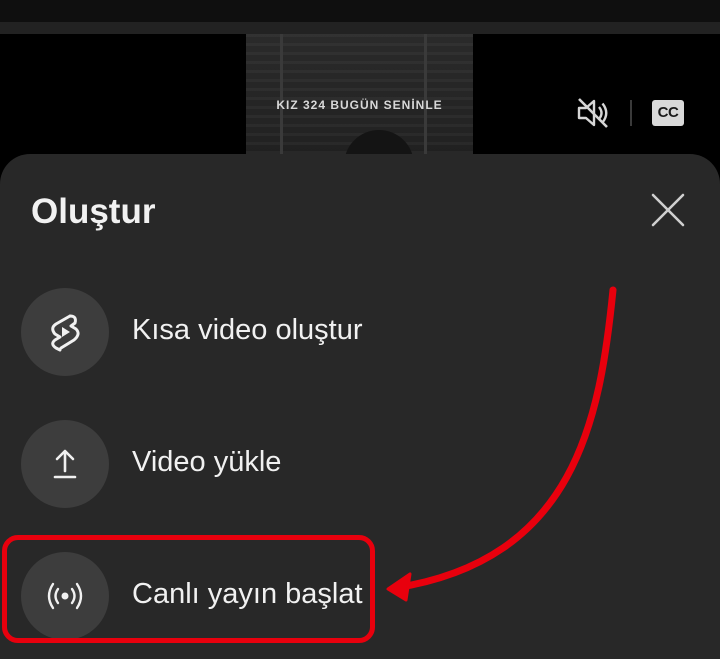 This screenshot has width=720, height=659. I want to click on thumbnail-title: KIZ 324 BUGÜN SENİNLE, so click(359, 105).